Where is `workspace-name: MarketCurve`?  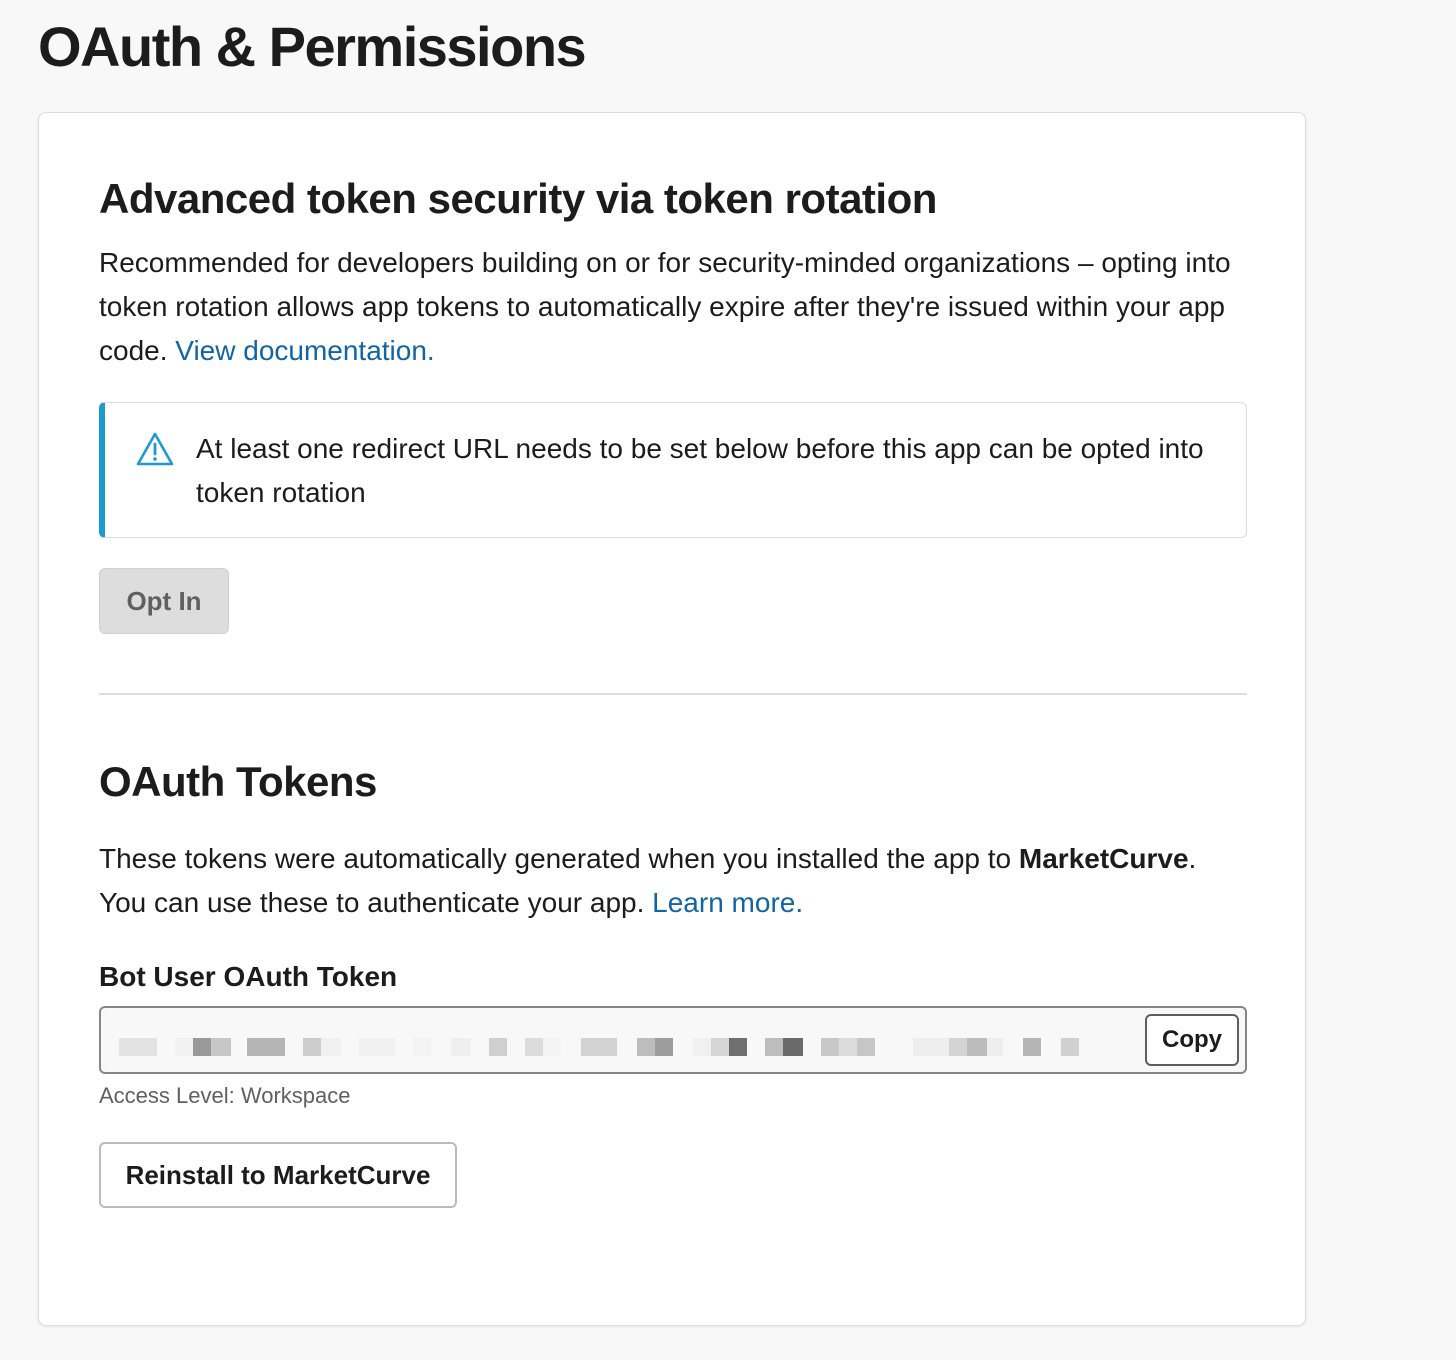
workspace-name: MarketCurve is located at coordinates (1103, 858).